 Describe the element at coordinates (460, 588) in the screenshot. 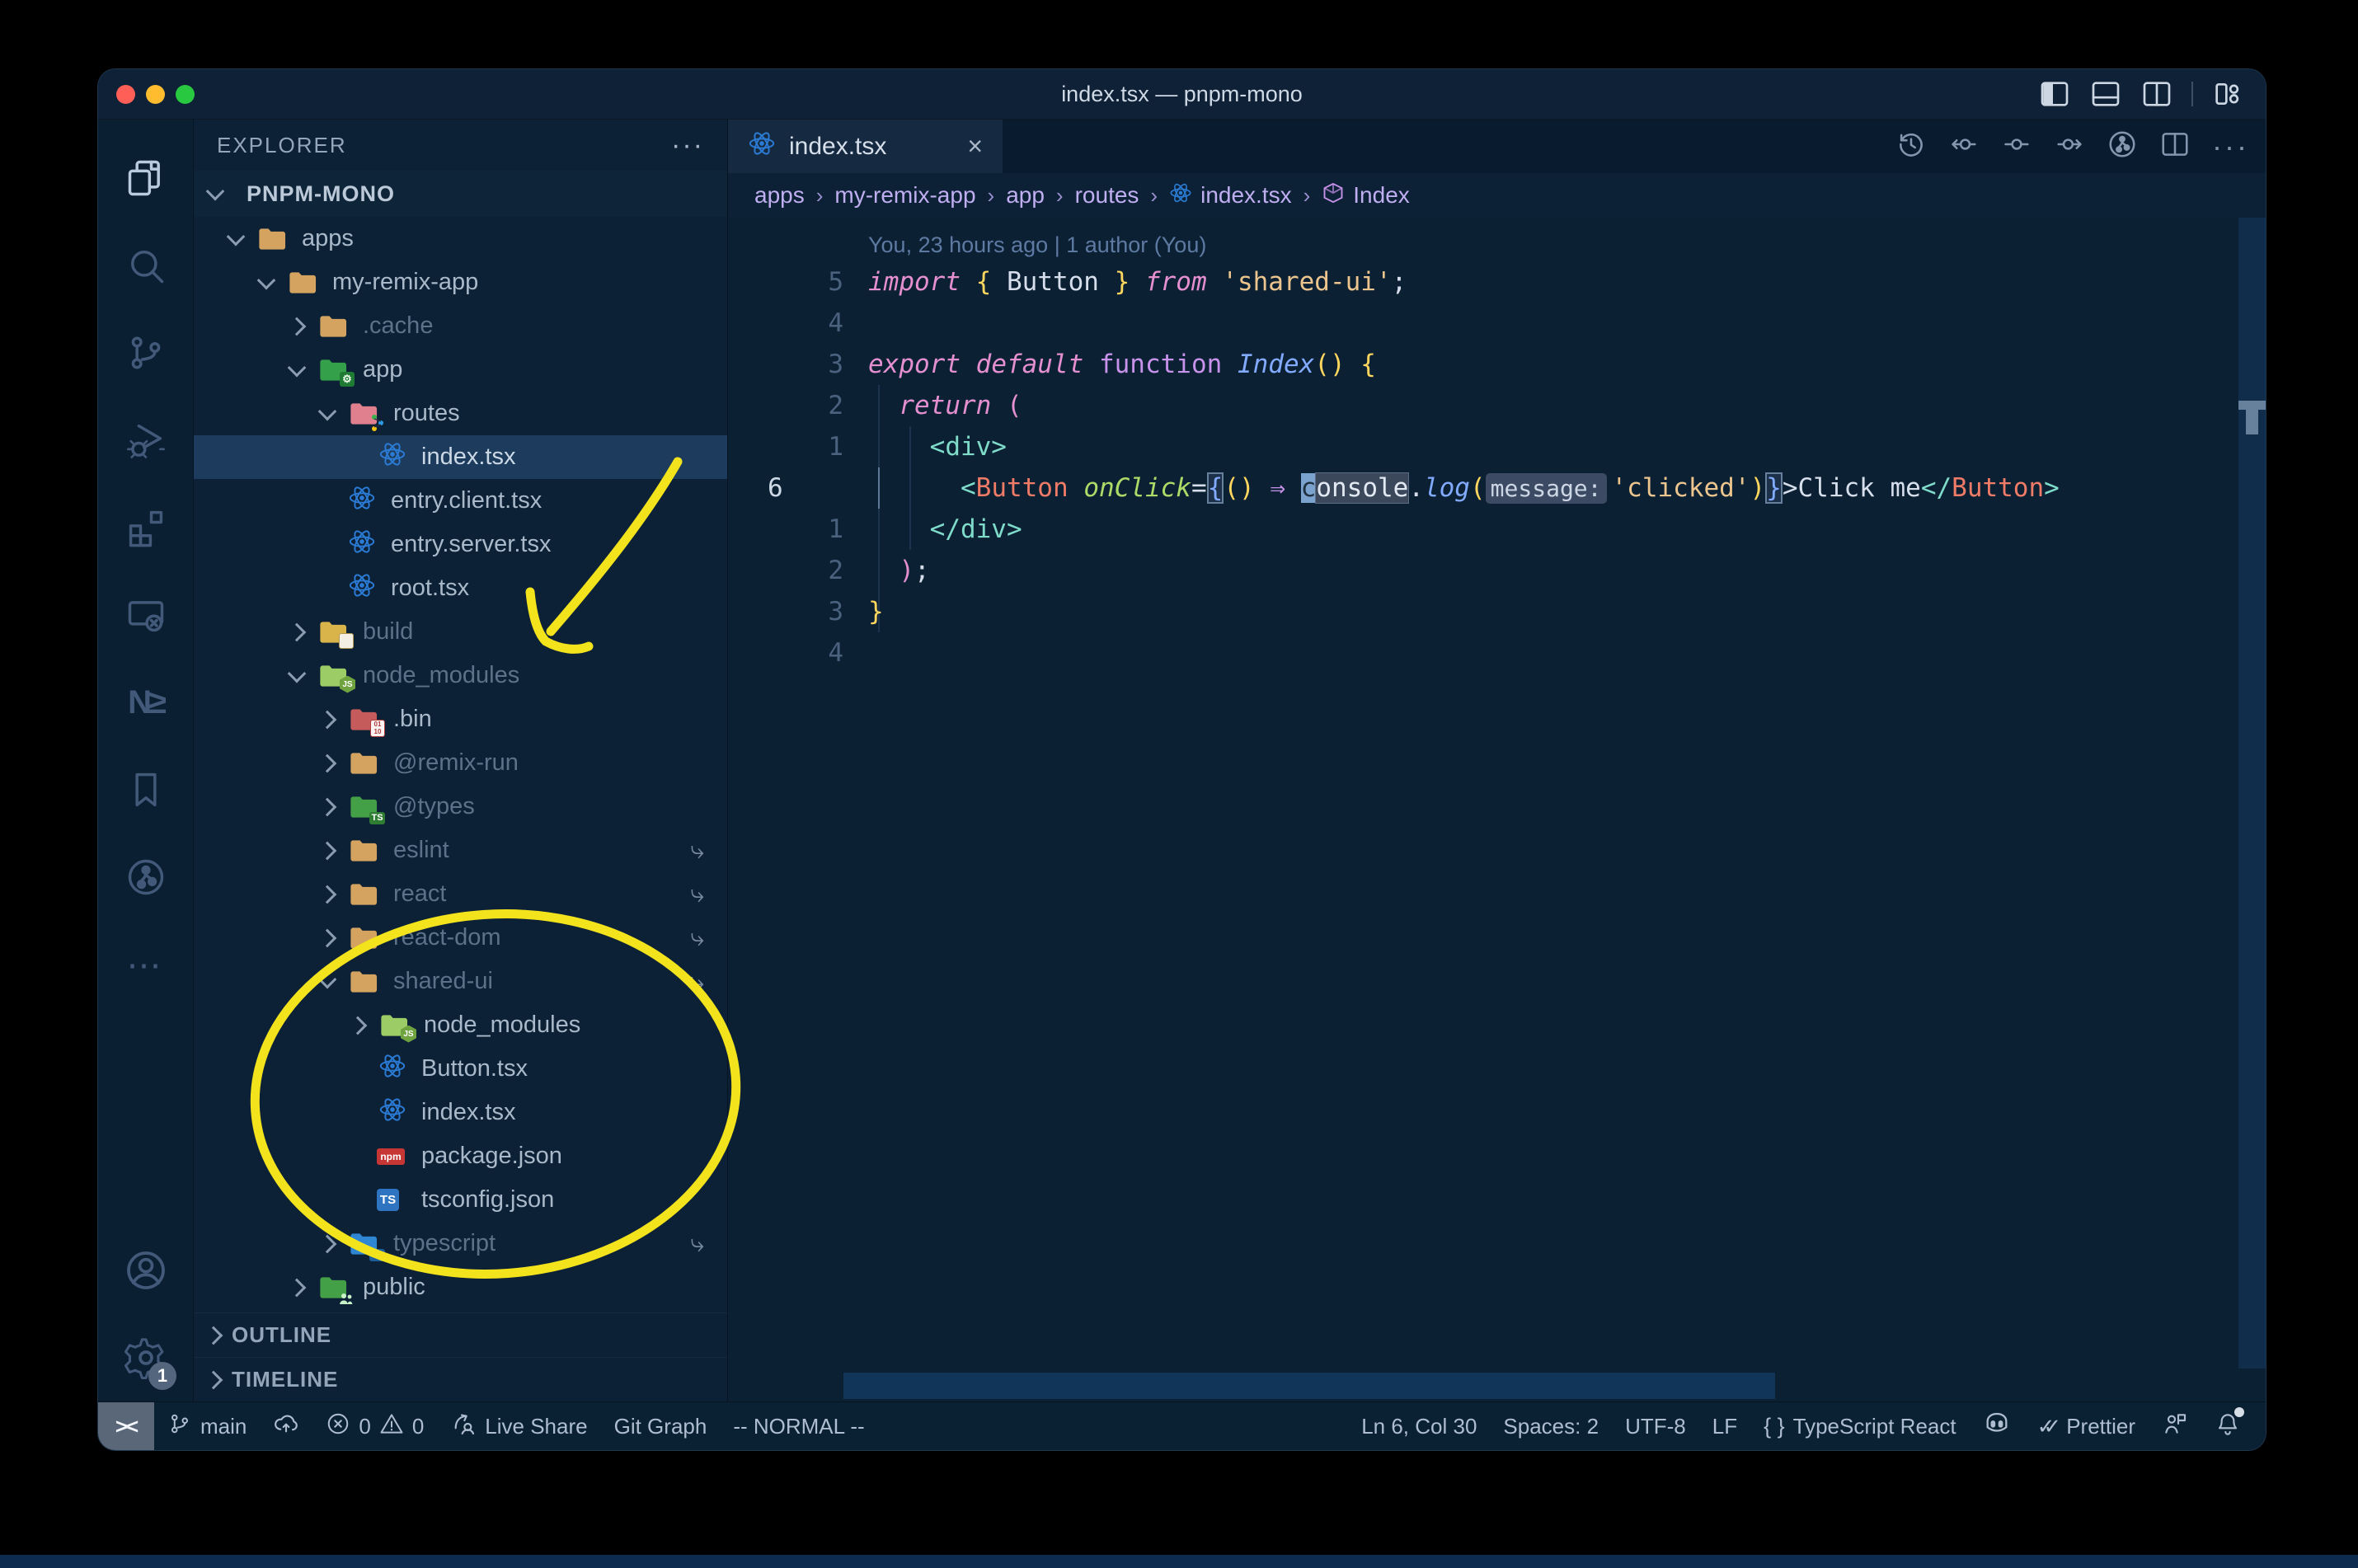

I see `tree-item-root-tsx: root.tsx` at that location.